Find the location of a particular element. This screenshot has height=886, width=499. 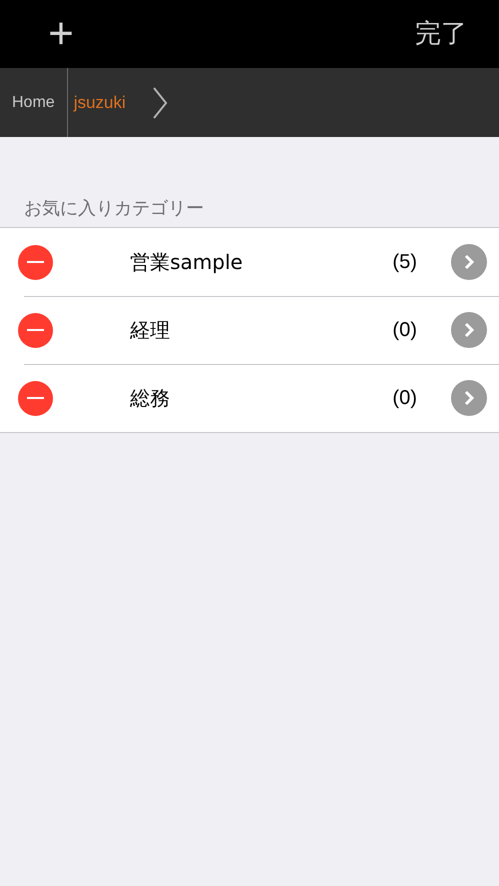

section-header: お気に入りカテゴリー is located at coordinates (114, 209).